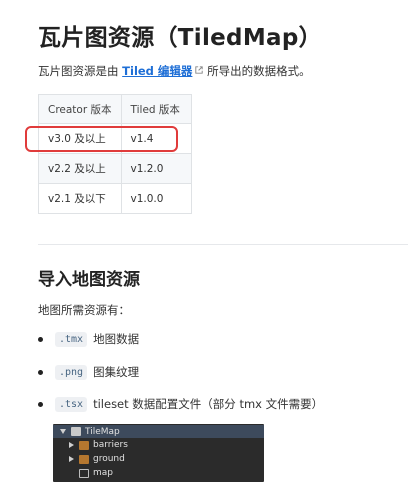  Describe the element at coordinates (76, 431) in the screenshot. I see `folder-icon` at that location.